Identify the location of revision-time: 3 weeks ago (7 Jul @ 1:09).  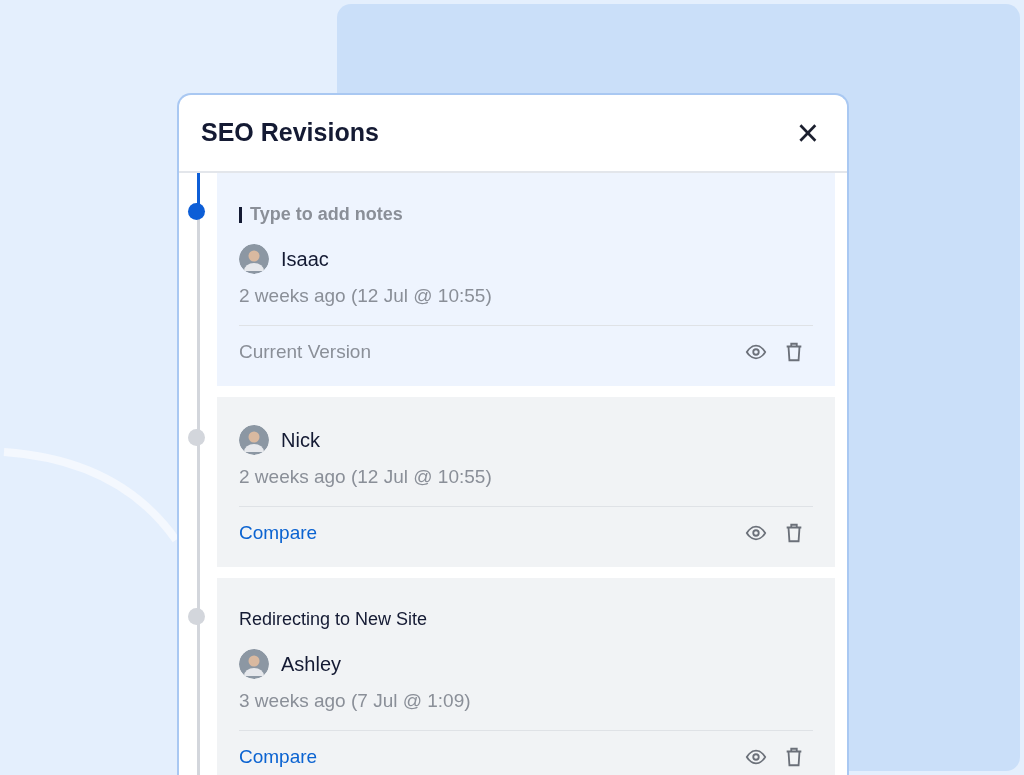
(355, 700).